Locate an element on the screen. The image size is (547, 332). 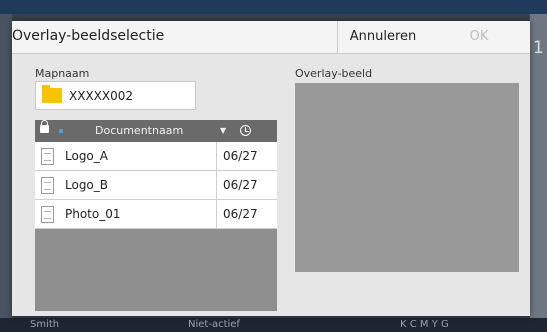
background-top-bar is located at coordinates (273, 7).